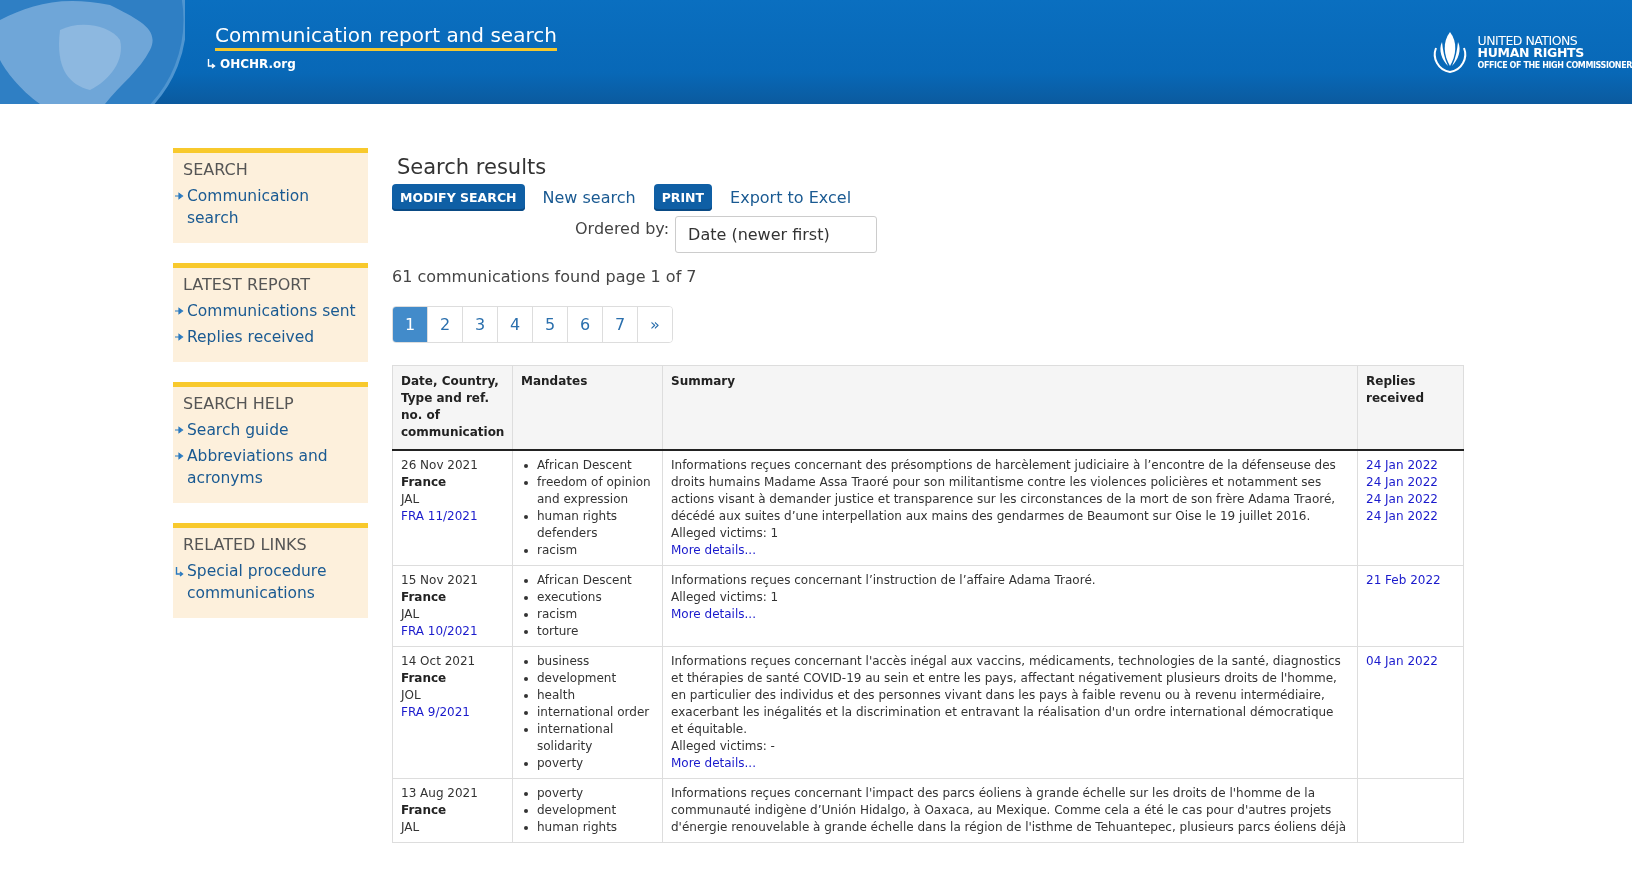  What do you see at coordinates (439, 631) in the screenshot?
I see `reference-link: FRA 10/2021` at bounding box center [439, 631].